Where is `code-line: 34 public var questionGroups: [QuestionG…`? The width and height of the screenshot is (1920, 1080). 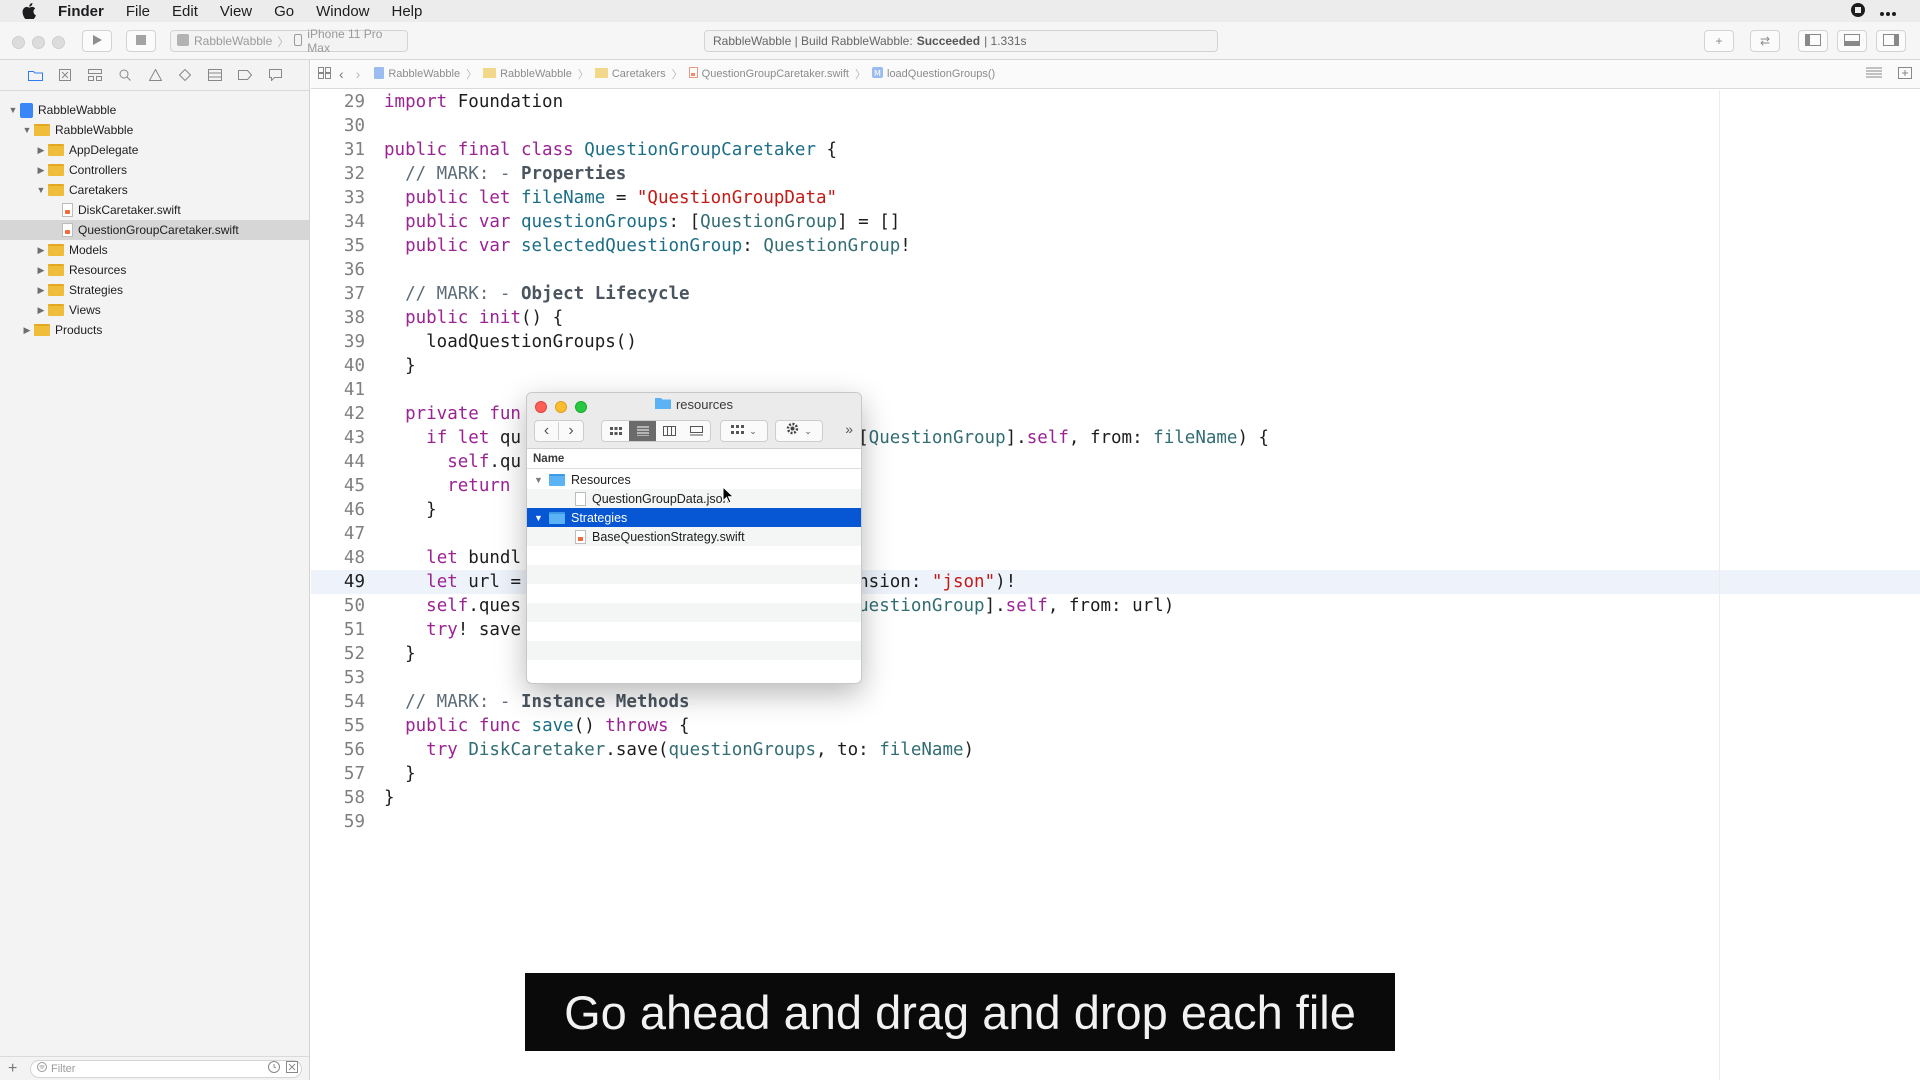 code-line: 34 public var questionGroups: [QuestionG… is located at coordinates (1115, 222).